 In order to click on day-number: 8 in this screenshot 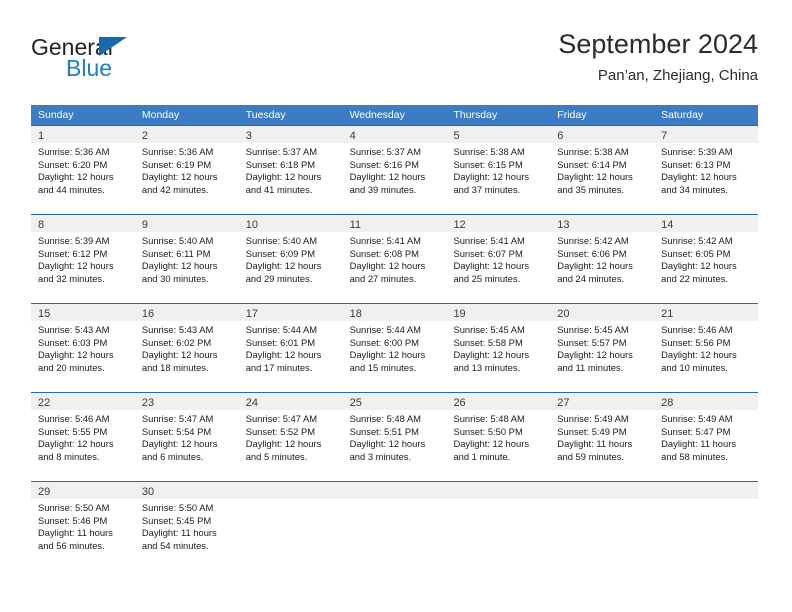, I will do `click(41, 225)`.